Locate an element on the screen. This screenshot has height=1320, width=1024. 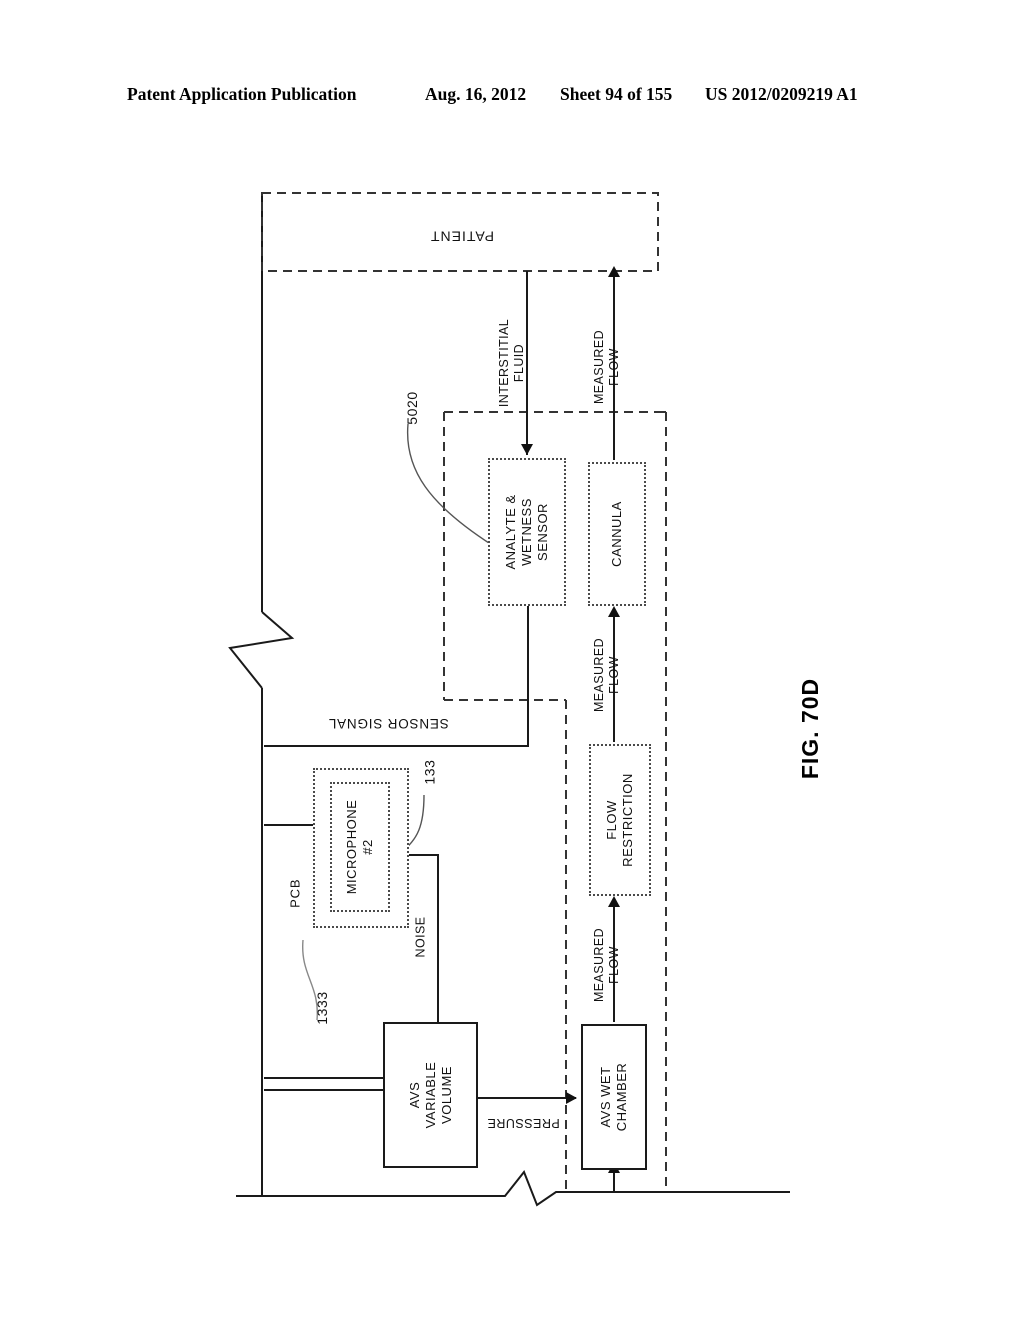
reference-numeral-1333: 1333 is located at coordinates (321, 1008).